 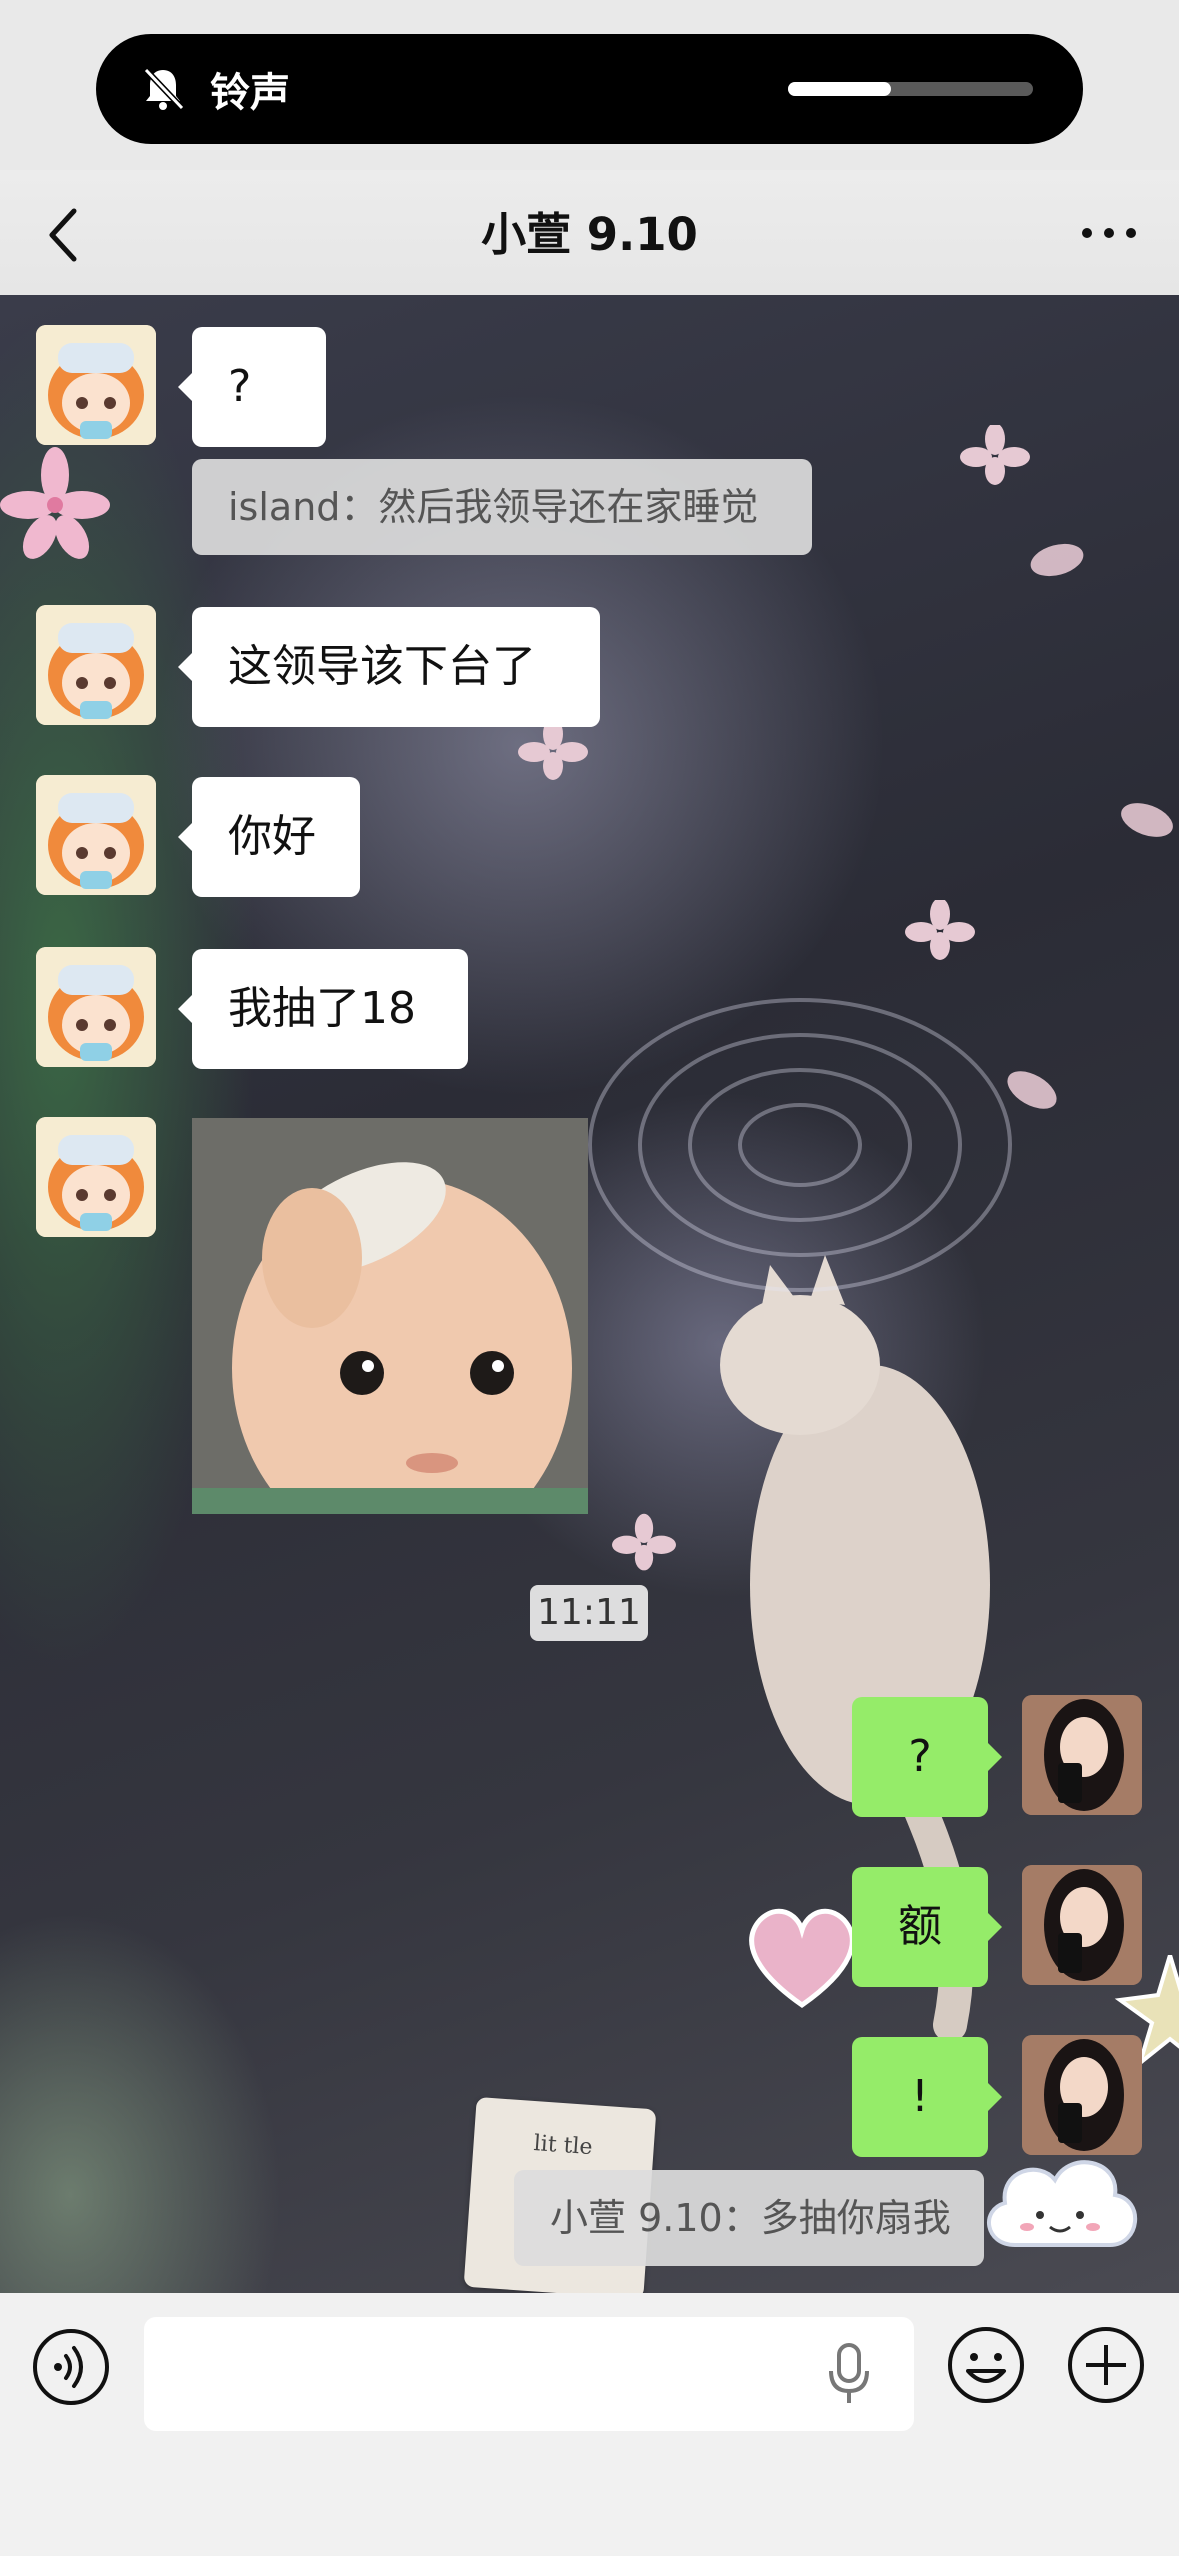 I want to click on voice-input-icon, so click(x=71, y=2367).